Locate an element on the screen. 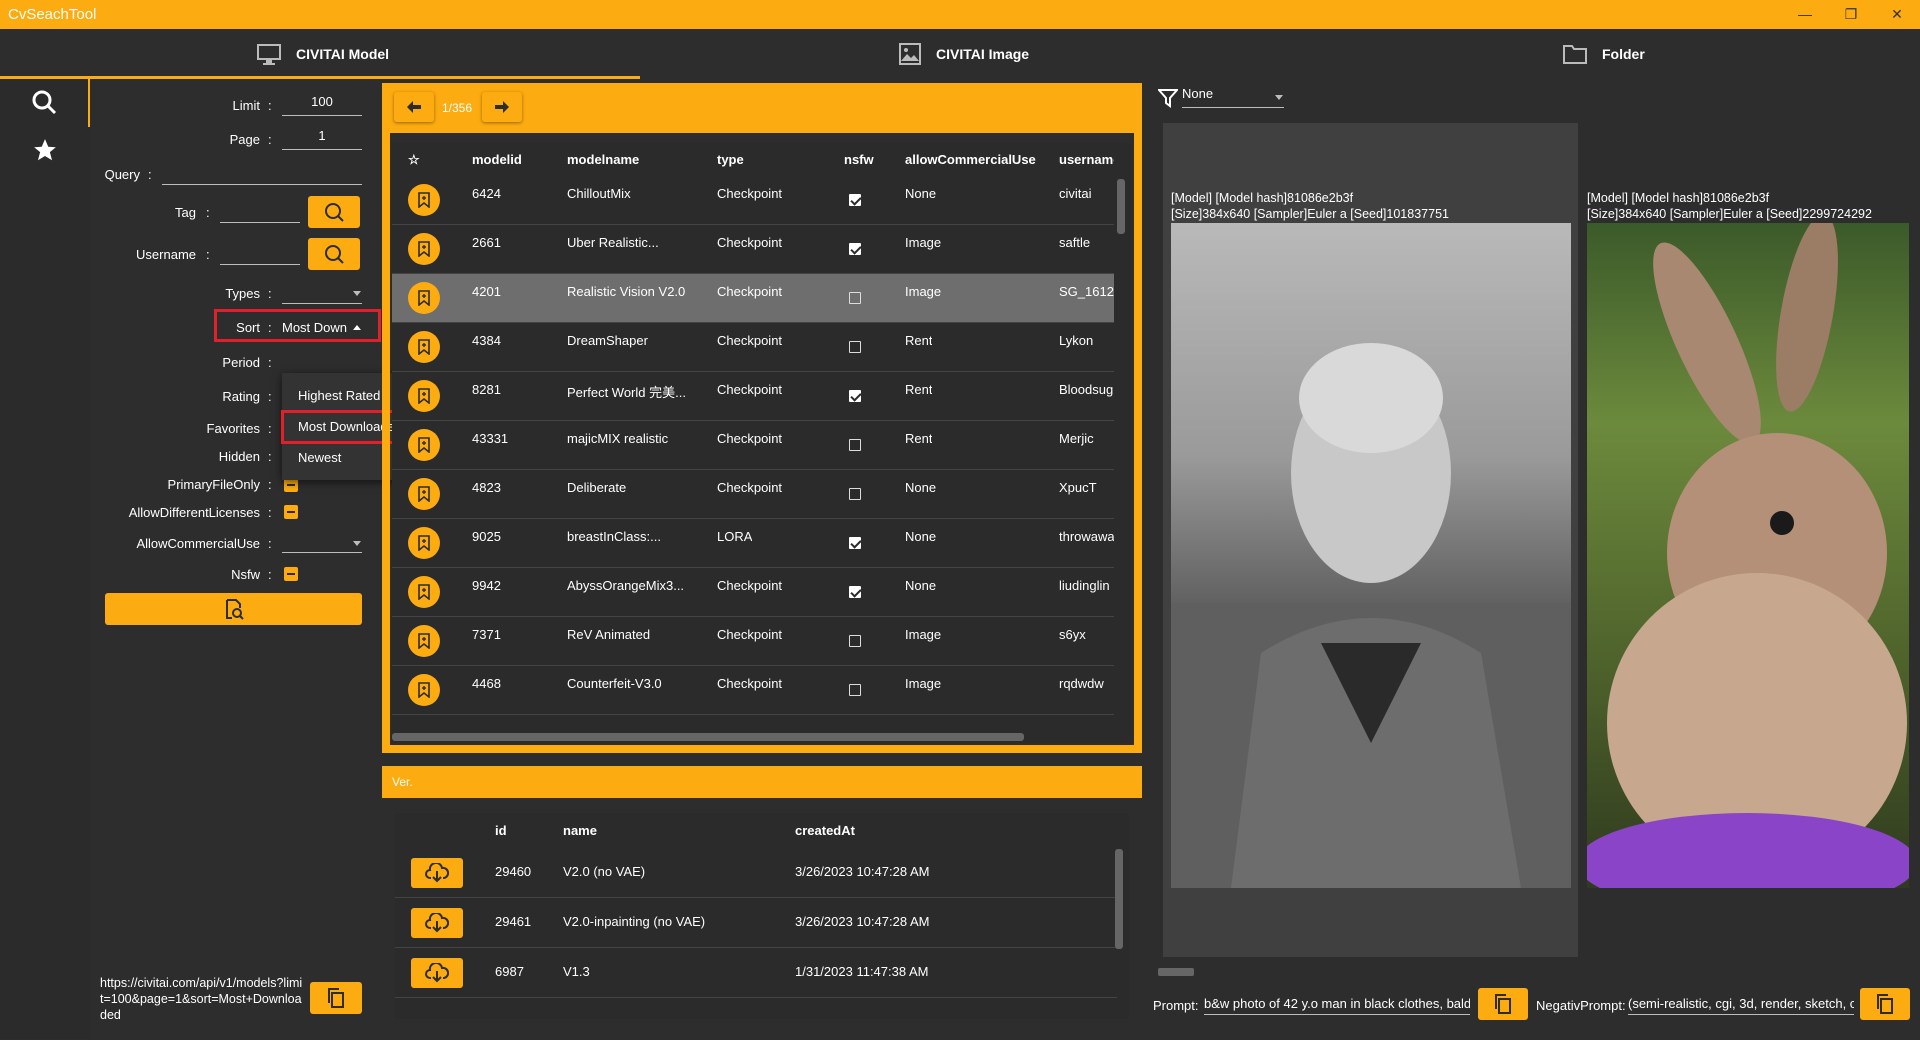 This screenshot has height=1040, width=1920. cell-username: saftle is located at coordinates (1075, 242).